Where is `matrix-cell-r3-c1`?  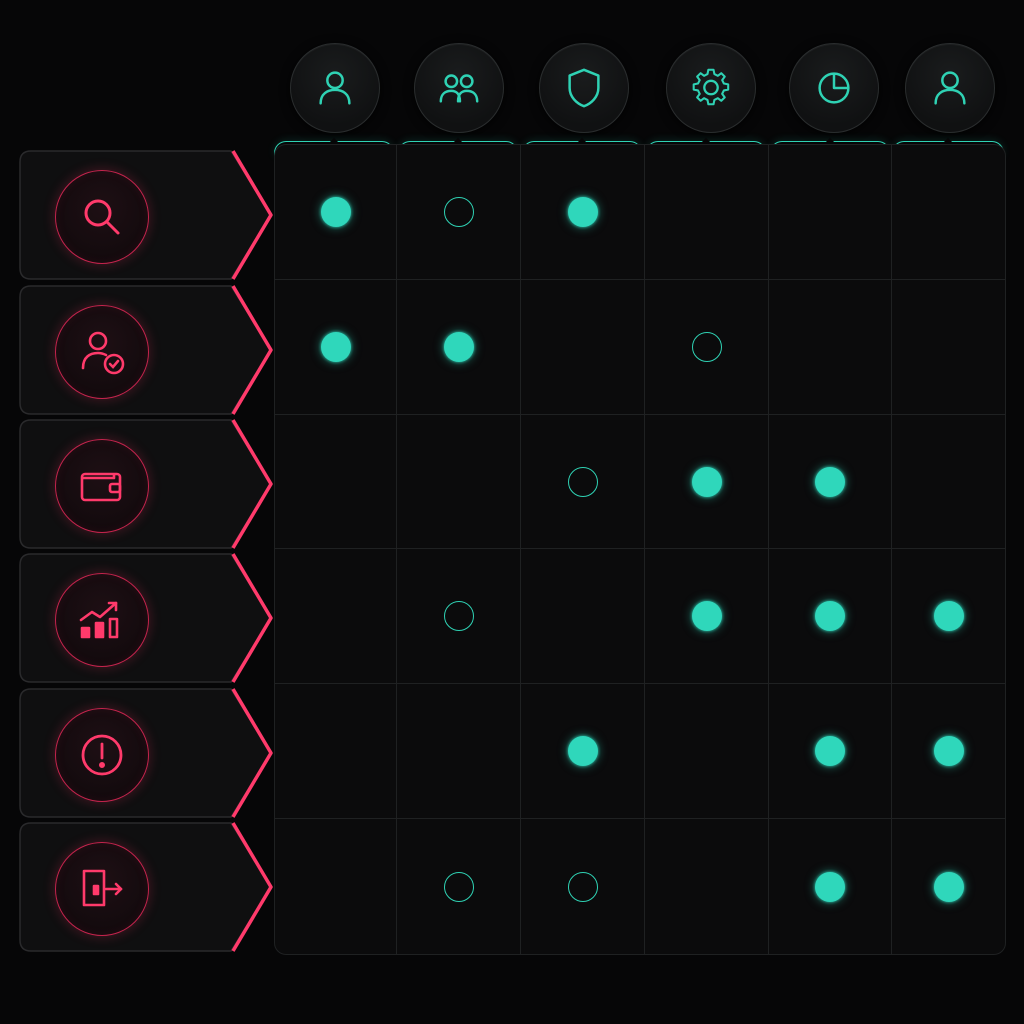 matrix-cell-r3-c1 is located at coordinates (336, 482).